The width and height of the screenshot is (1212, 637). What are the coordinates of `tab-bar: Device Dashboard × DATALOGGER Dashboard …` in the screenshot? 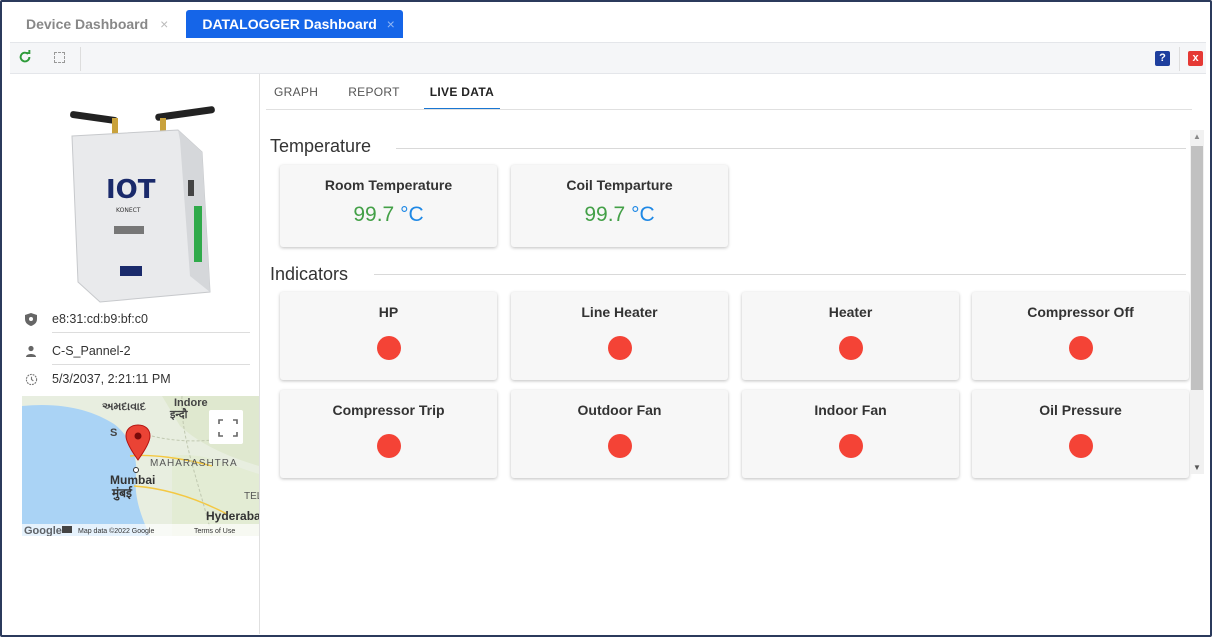 It's located at (206, 23).